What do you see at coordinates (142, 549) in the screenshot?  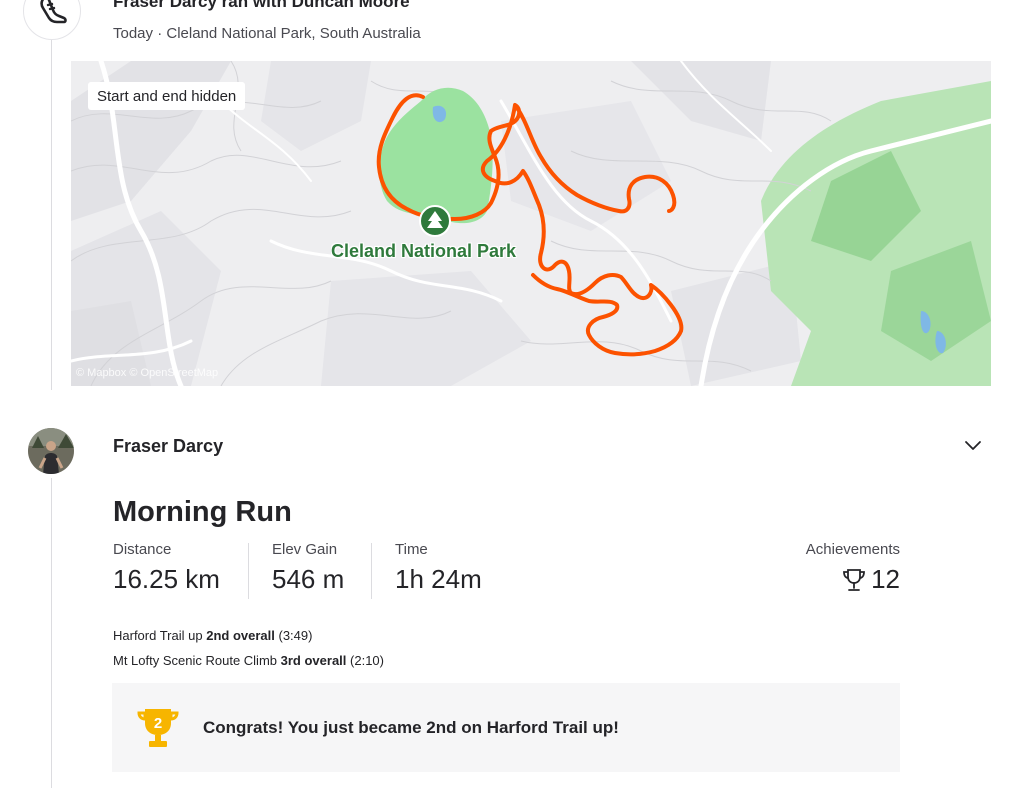 I see `stat-label: Distance` at bounding box center [142, 549].